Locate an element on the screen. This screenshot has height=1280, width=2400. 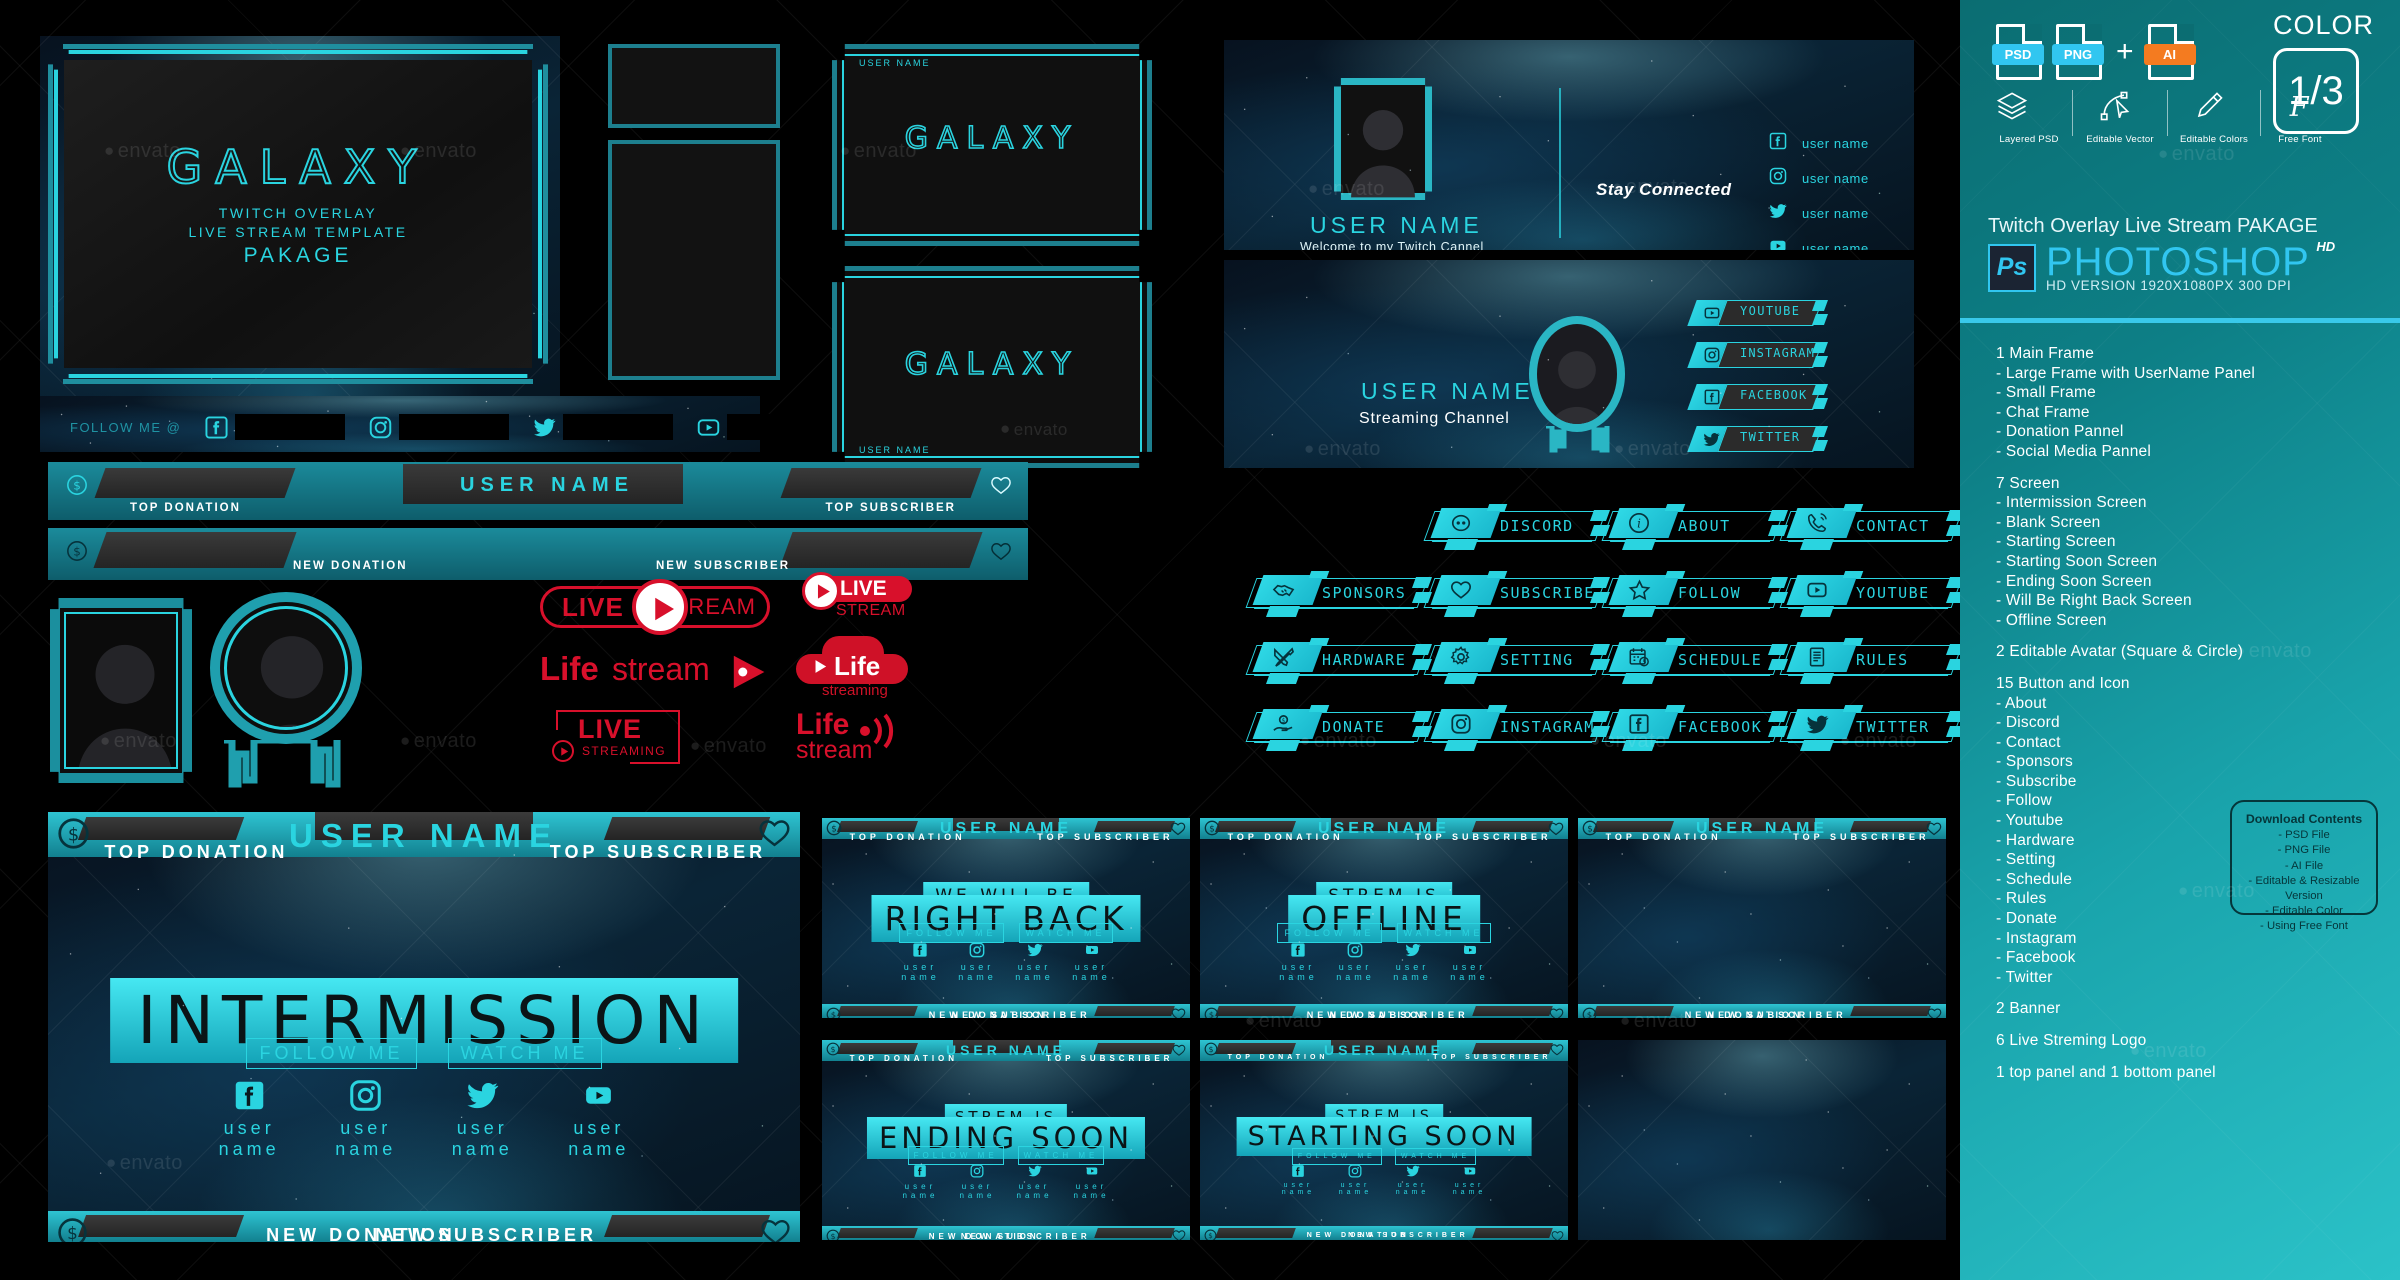
youtube-name-field is located at coordinates (782, 427).